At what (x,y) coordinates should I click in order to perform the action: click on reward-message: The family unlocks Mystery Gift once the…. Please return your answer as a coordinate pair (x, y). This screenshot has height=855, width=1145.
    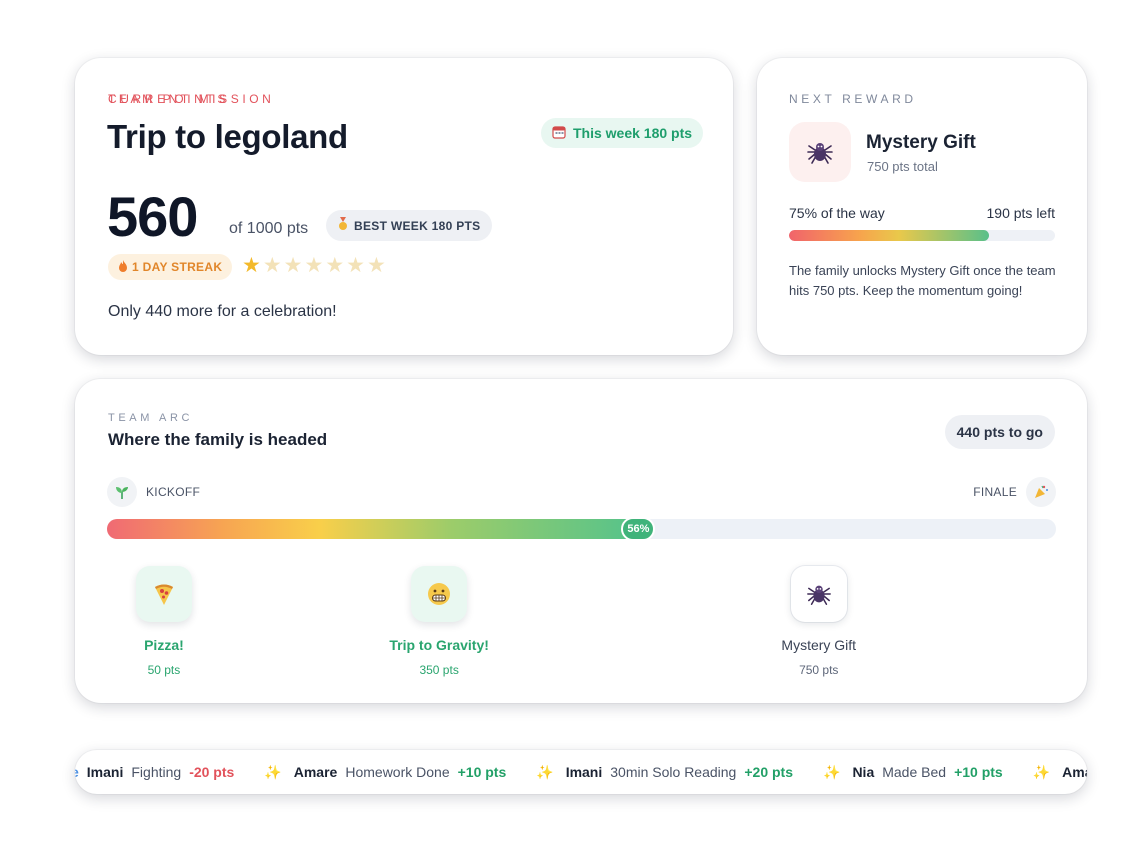
    Looking at the image, I should click on (922, 280).